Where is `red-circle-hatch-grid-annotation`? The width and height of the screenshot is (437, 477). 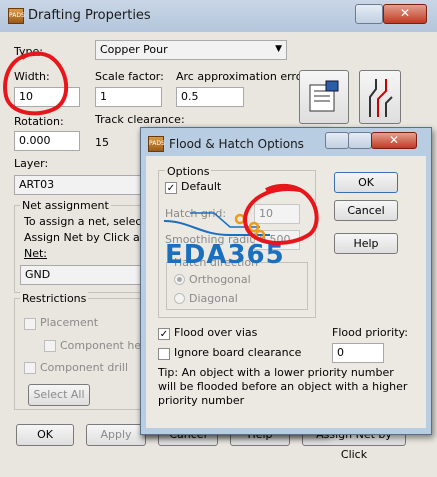 red-circle-hatch-grid-annotation is located at coordinates (281, 214).